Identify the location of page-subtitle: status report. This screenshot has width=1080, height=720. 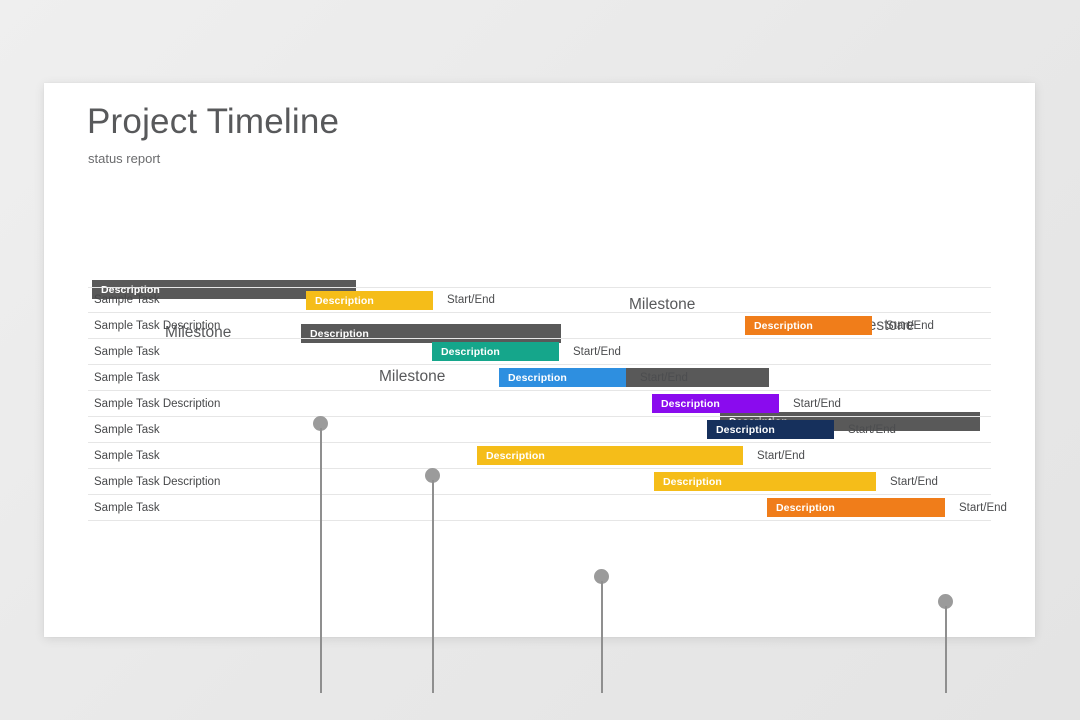
(124, 158).